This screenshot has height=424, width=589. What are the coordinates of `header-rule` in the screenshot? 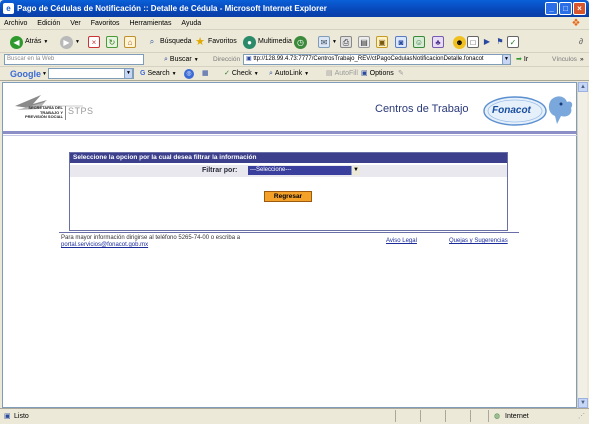 It's located at (290, 132).